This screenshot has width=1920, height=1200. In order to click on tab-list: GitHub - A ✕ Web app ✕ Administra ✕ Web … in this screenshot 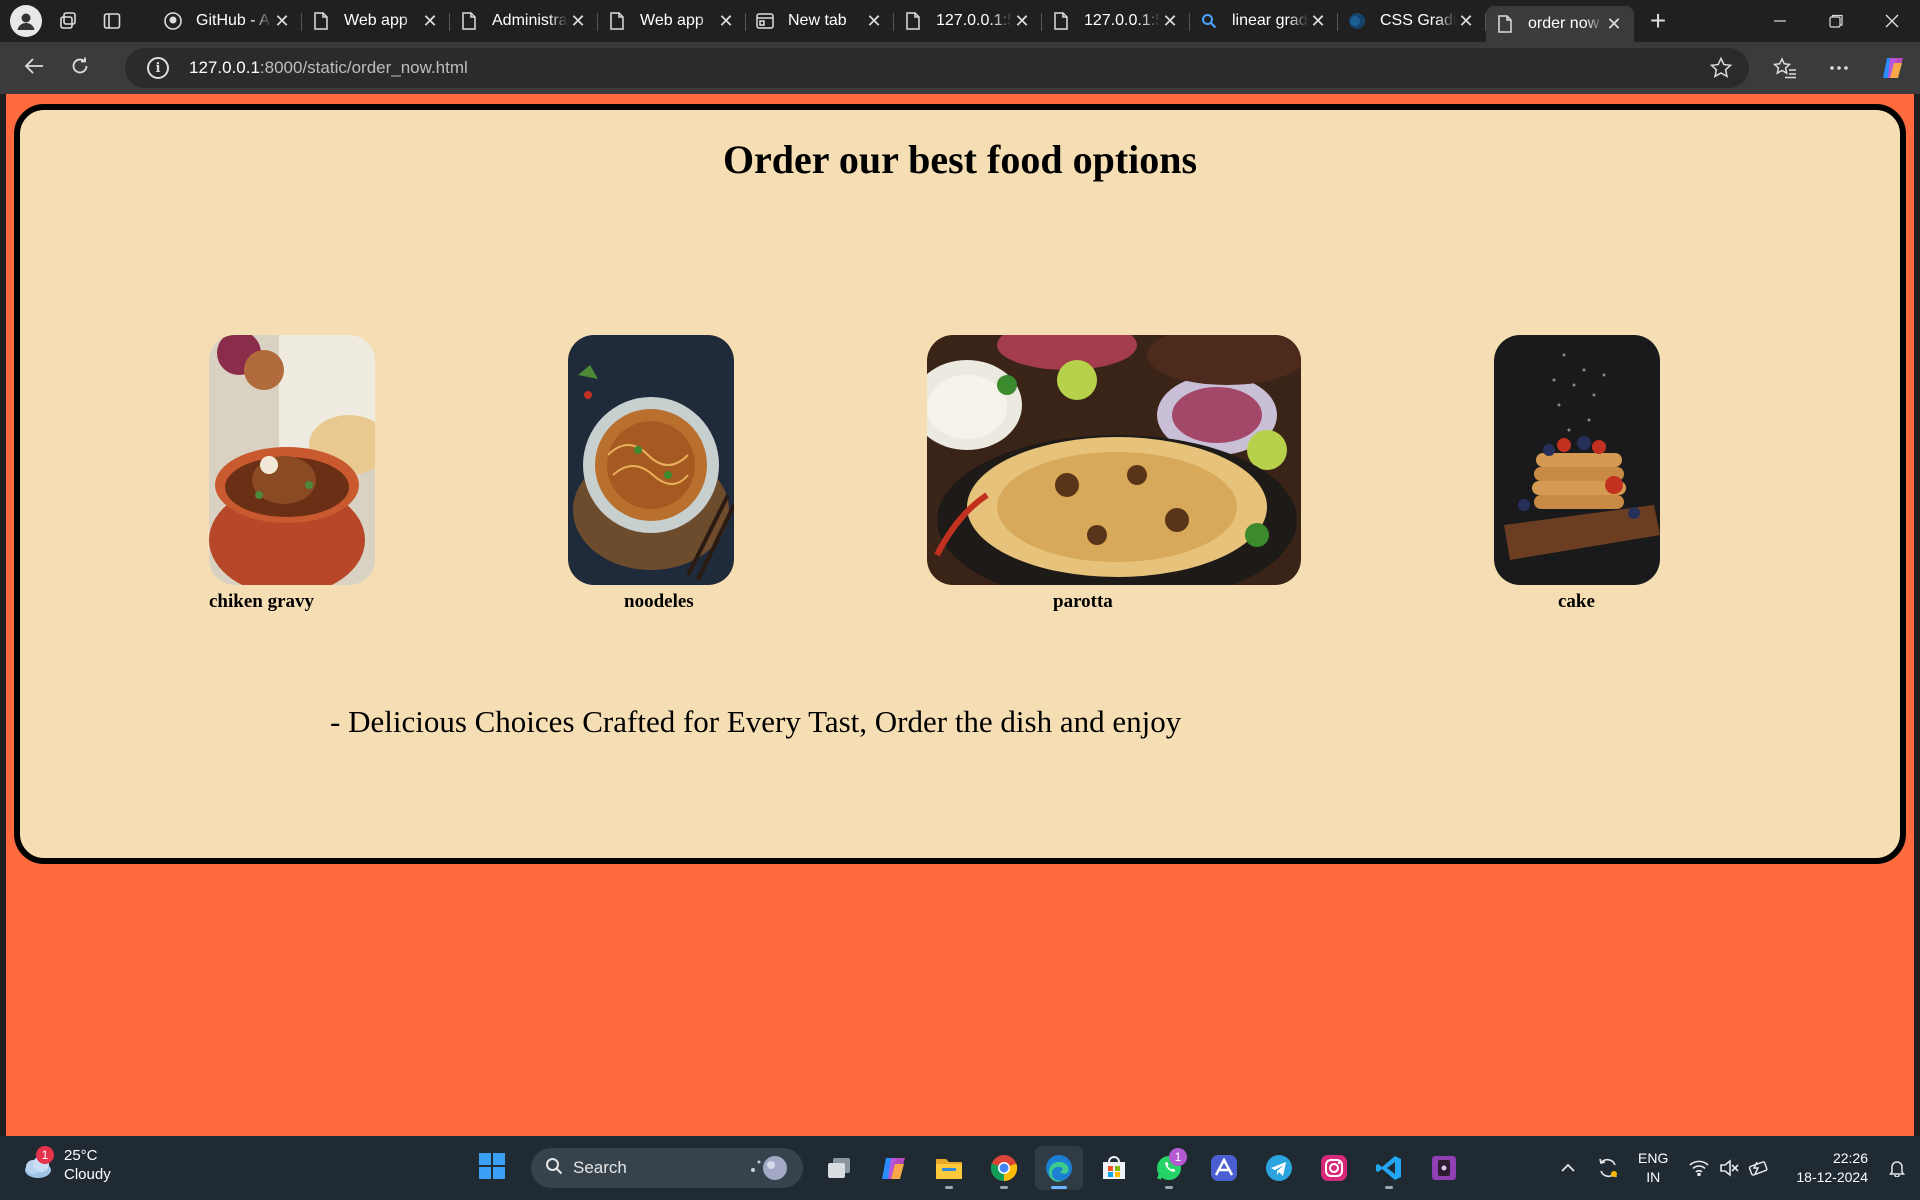, I will do `click(894, 21)`.